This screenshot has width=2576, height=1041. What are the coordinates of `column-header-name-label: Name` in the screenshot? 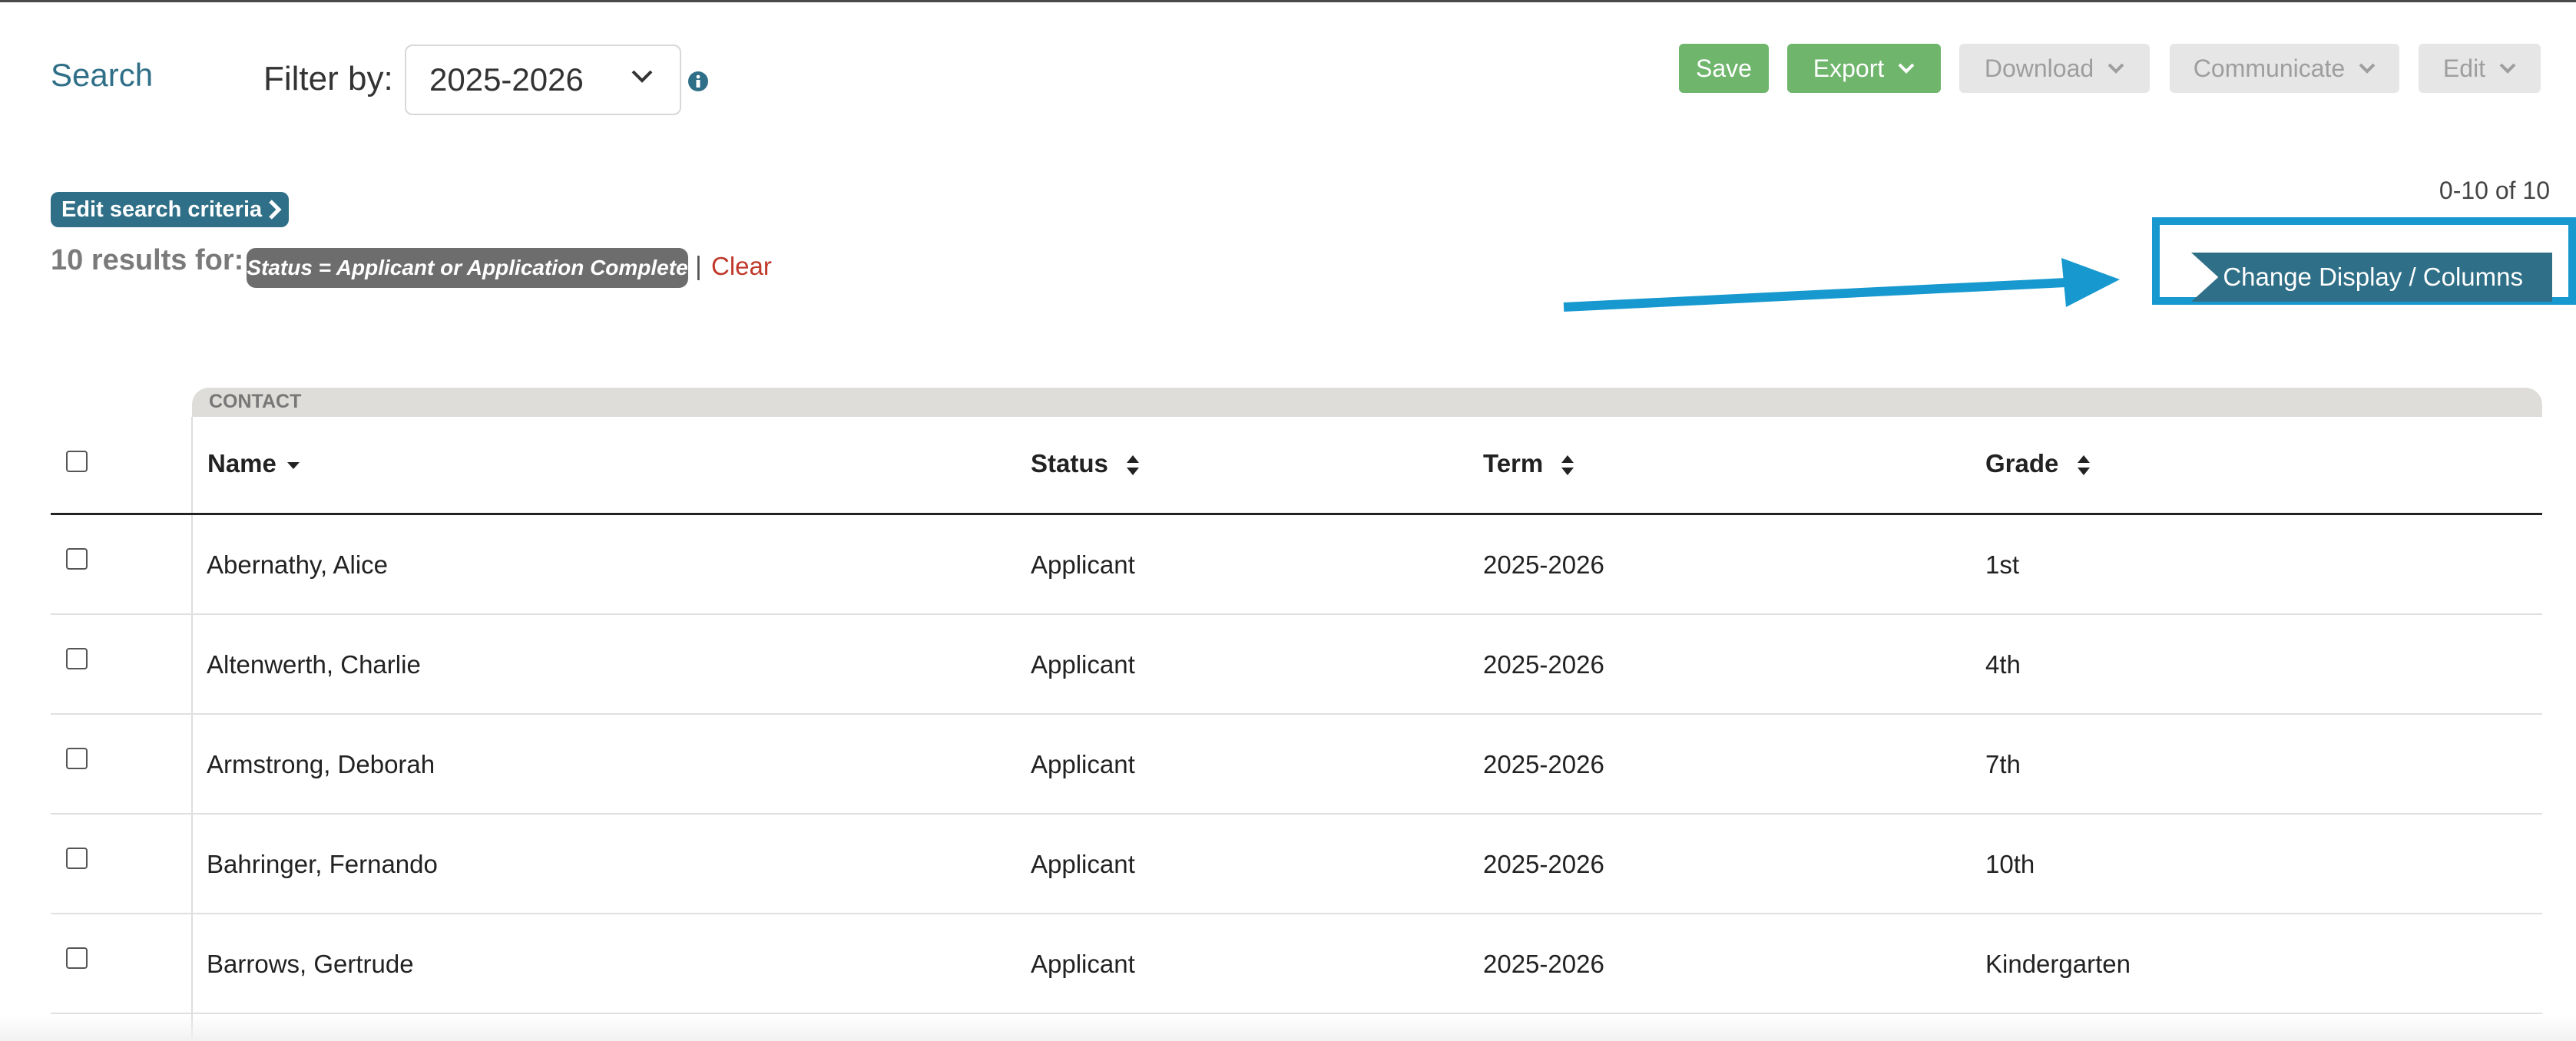 It's located at (241, 463).